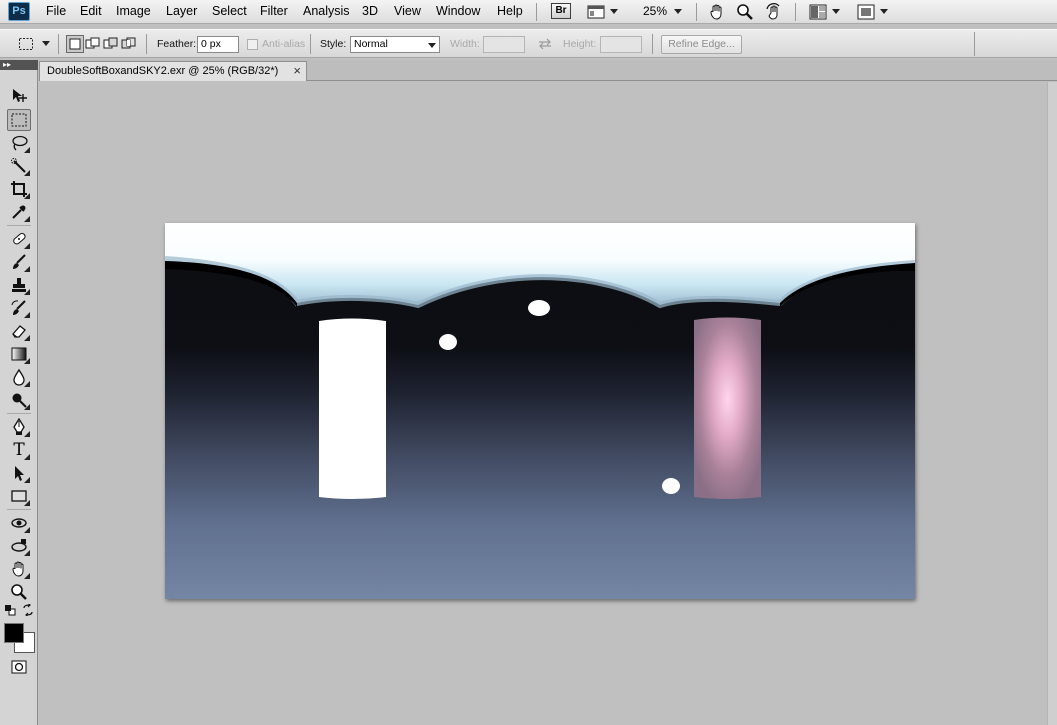 Image resolution: width=1057 pixels, height=725 pixels. I want to click on default-colors-icon, so click(10, 610).